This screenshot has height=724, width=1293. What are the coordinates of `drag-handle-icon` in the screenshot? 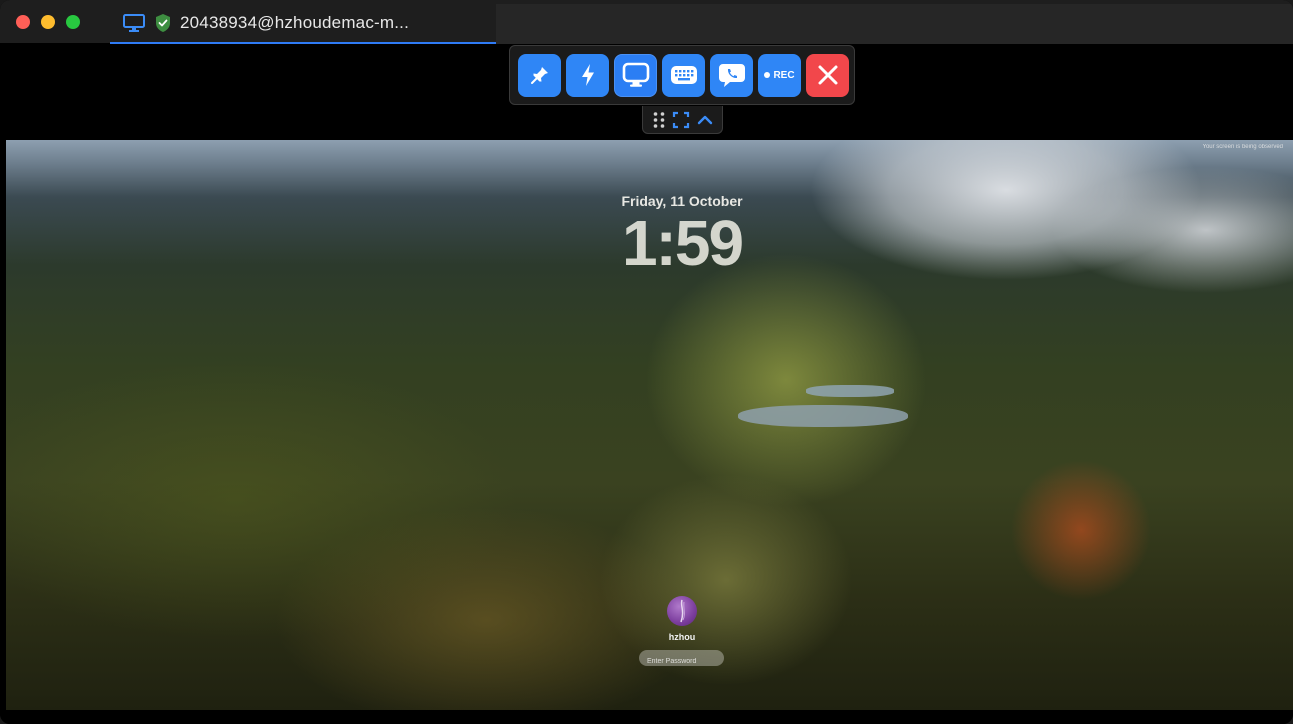 It's located at (659, 120).